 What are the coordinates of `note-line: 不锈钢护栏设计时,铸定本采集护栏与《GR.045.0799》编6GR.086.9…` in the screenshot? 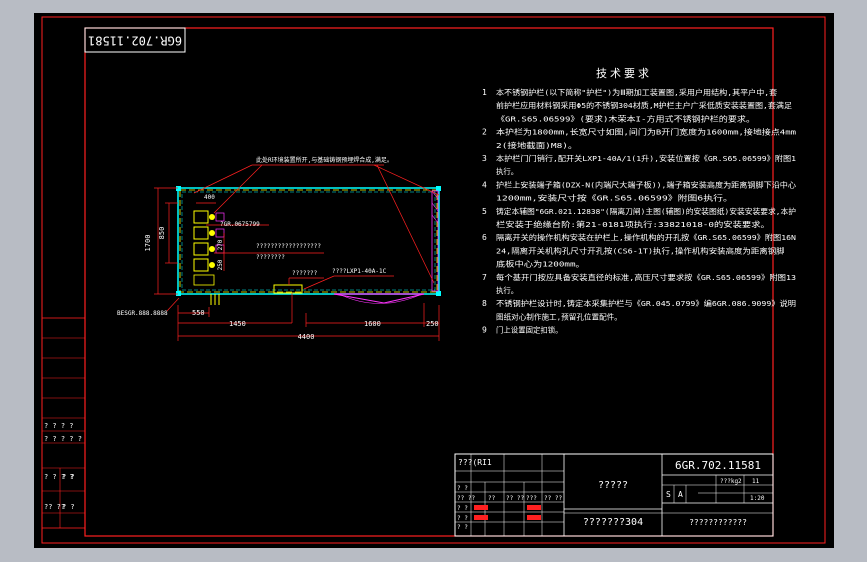 It's located at (646, 303).